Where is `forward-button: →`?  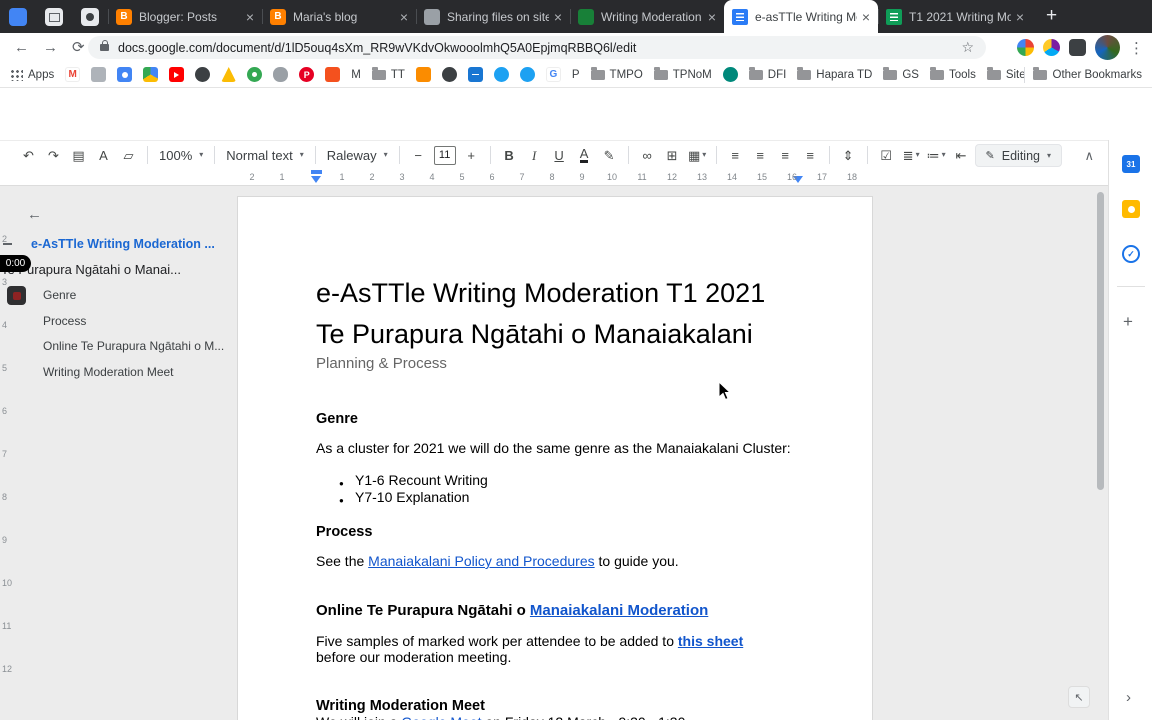 forward-button: → is located at coordinates (50, 47).